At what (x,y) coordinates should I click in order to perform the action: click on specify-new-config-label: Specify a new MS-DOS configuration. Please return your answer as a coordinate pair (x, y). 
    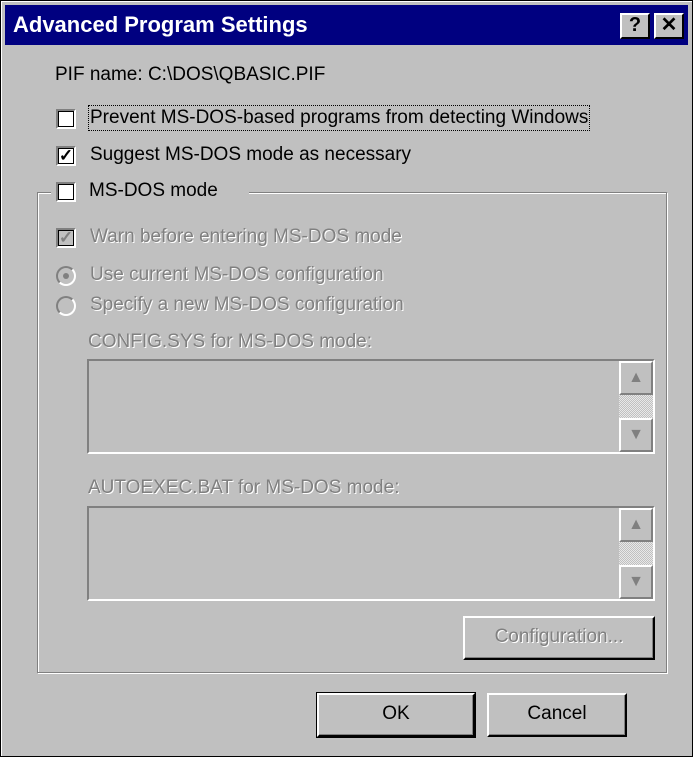
    Looking at the image, I should click on (247, 305).